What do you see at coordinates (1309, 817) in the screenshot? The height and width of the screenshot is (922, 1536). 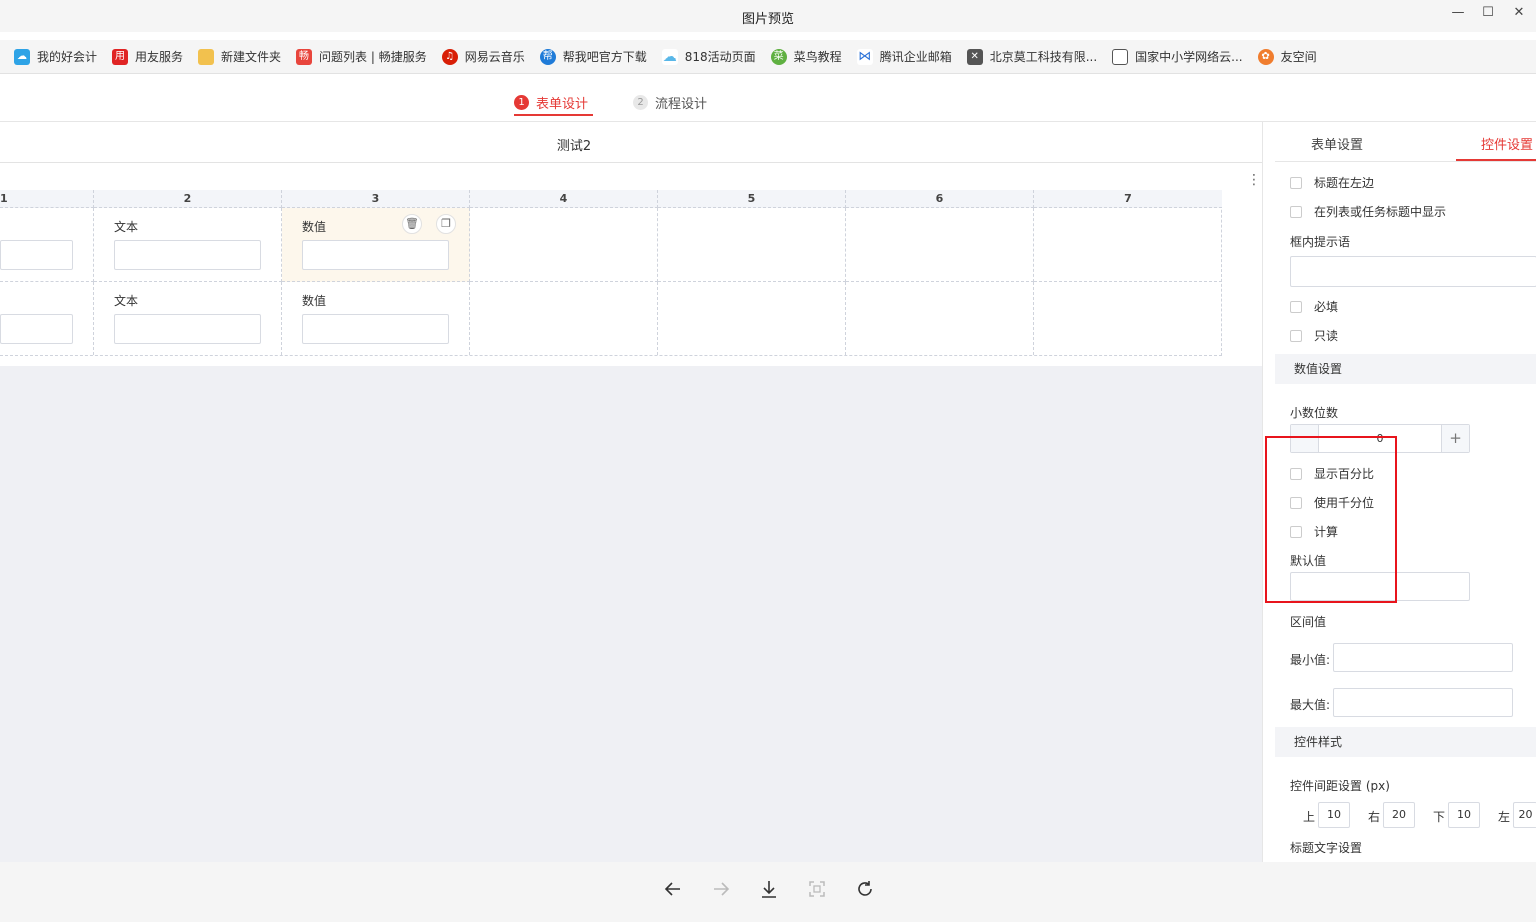 I see `spacing-top-label: 上` at bounding box center [1309, 817].